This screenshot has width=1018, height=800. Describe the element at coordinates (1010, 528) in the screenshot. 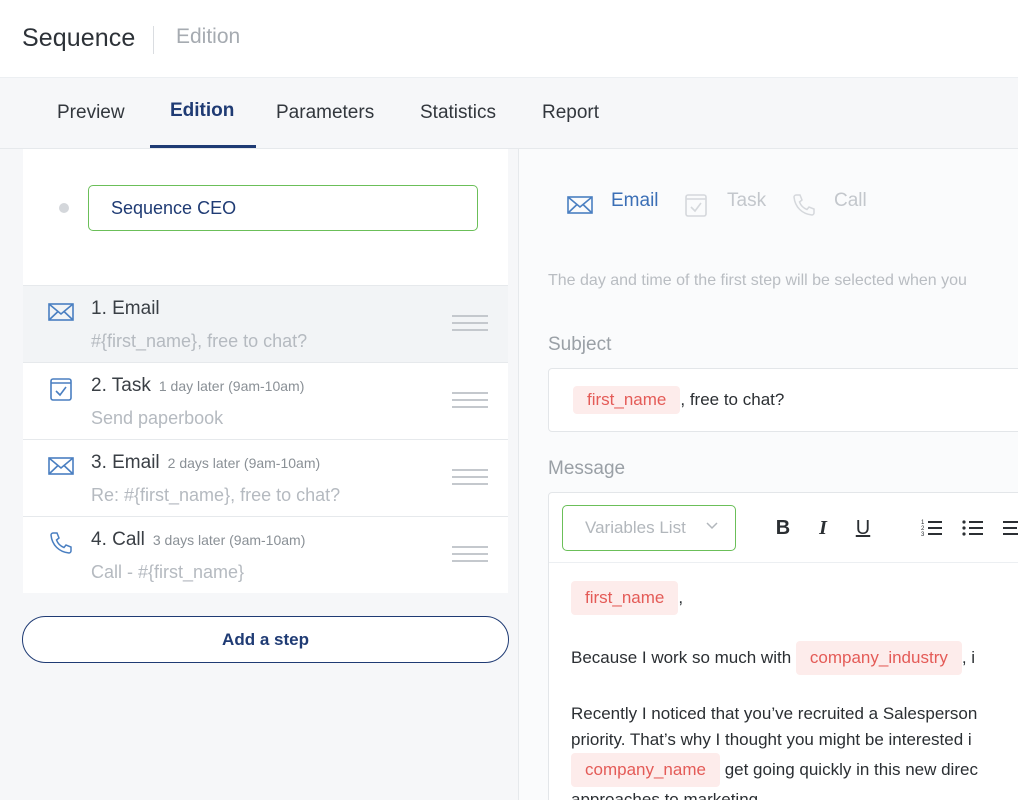

I see `align-icon` at that location.